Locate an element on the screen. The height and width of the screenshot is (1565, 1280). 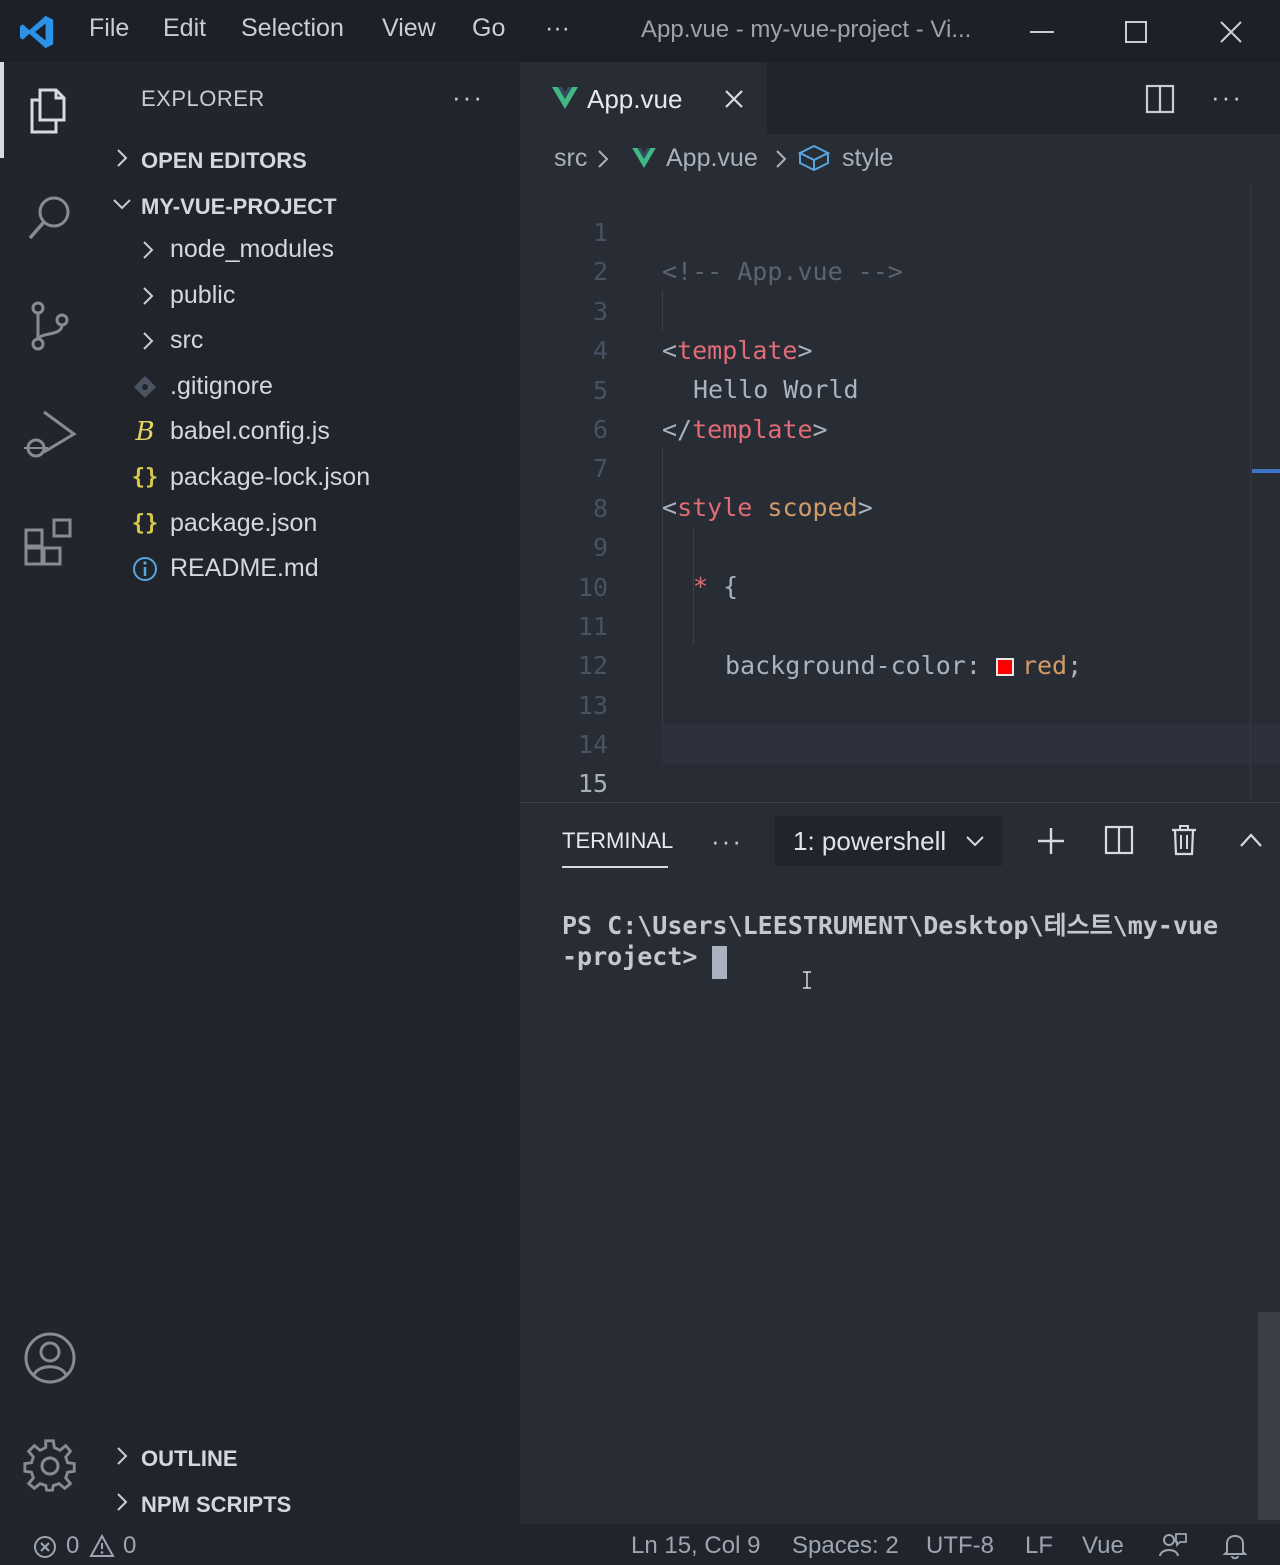
tree-file-package-json: {} package.json is located at coordinates (310, 523).